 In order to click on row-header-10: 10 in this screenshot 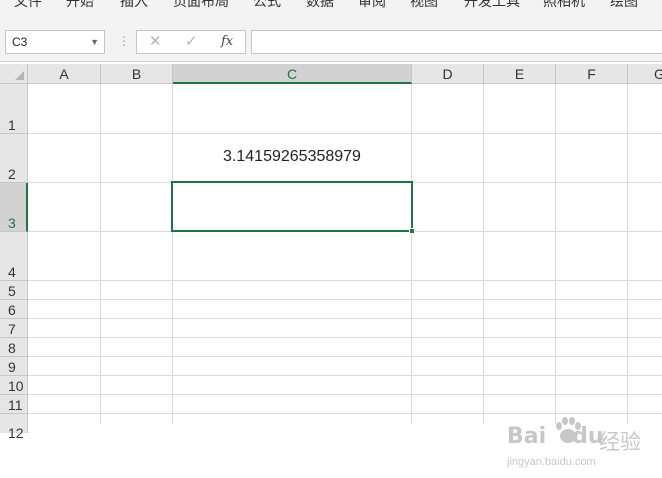, I will do `click(14, 385)`.